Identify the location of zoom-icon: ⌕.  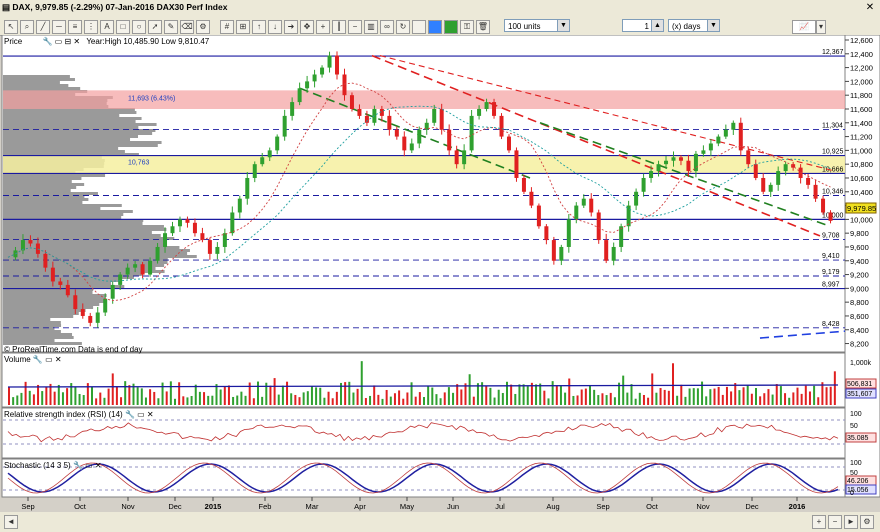
(27, 27).